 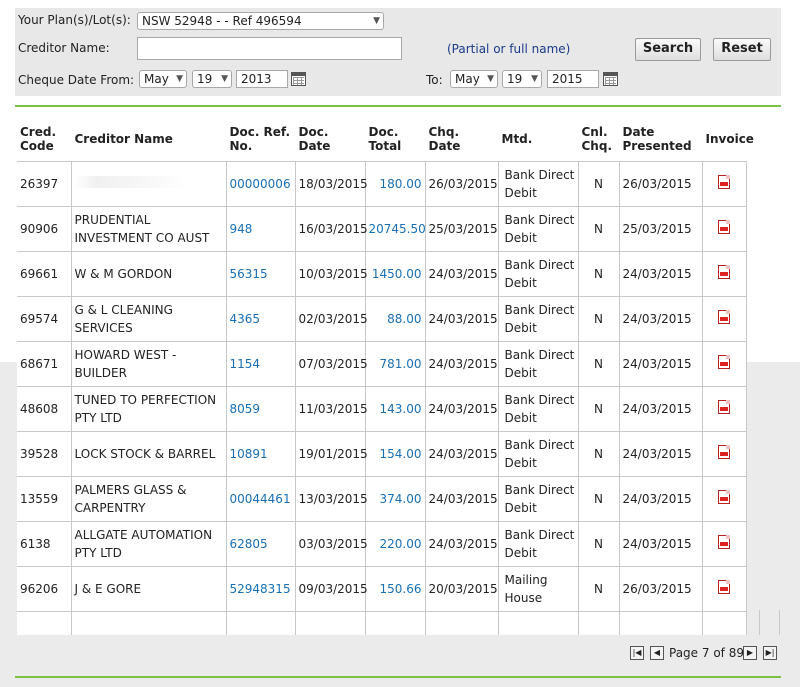 What do you see at coordinates (241, 229) in the screenshot?
I see `doc-ref-link: 948` at bounding box center [241, 229].